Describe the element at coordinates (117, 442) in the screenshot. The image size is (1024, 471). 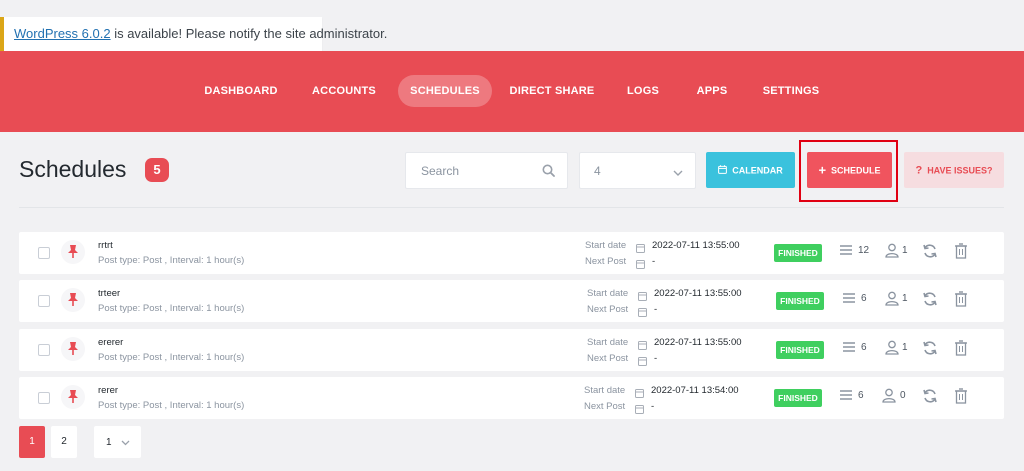
I see `page-jump-select: 1` at that location.